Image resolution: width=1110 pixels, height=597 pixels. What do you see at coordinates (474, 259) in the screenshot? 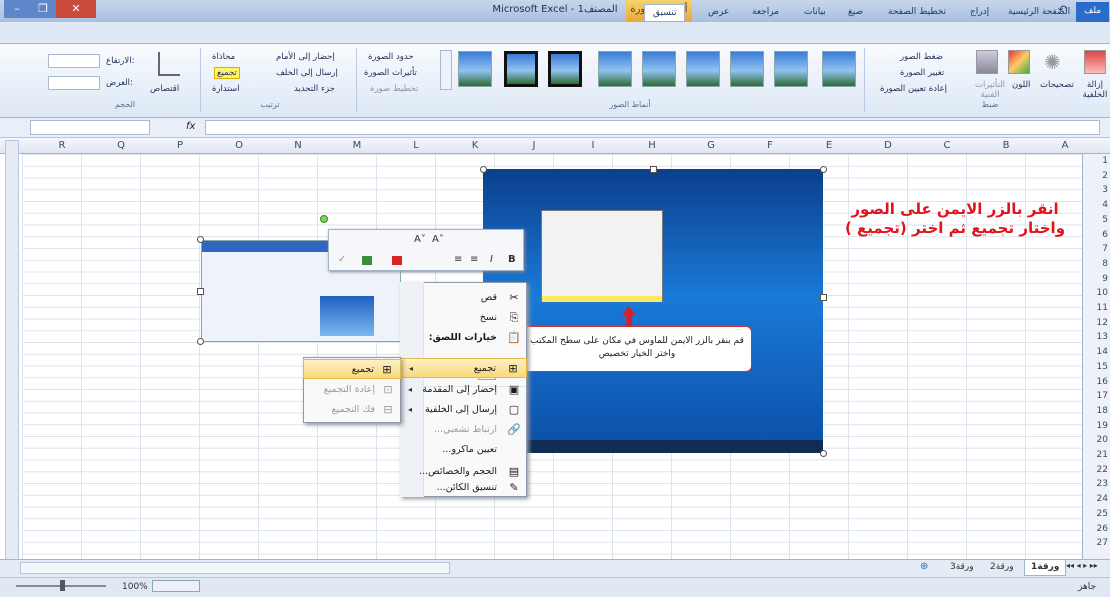
I see `align-right-icon: ≡` at bounding box center [474, 259].